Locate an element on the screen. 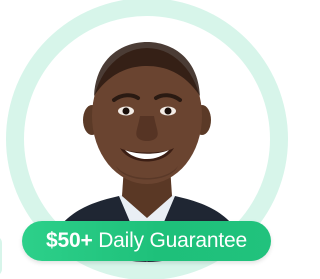  badge-text: $50+ Daily Guarantee is located at coordinates (146, 241).